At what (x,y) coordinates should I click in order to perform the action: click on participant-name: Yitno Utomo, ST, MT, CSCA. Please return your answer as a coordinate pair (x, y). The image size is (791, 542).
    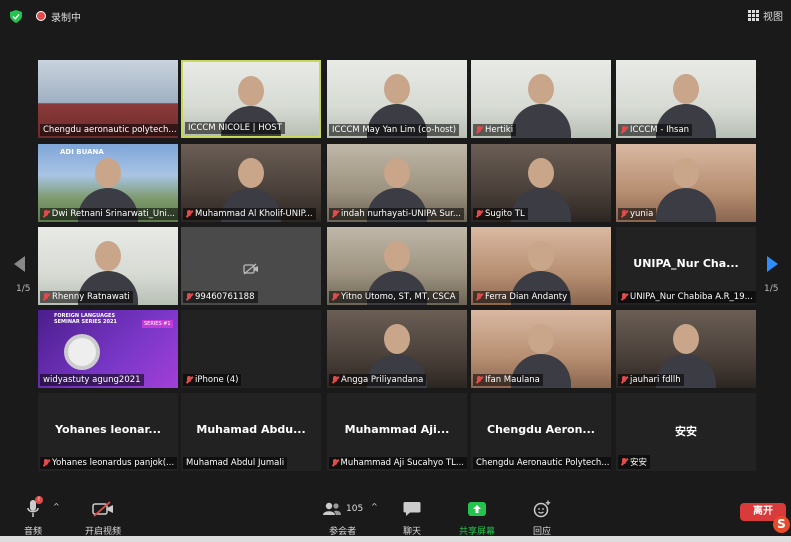
    Looking at the image, I should click on (398, 297).